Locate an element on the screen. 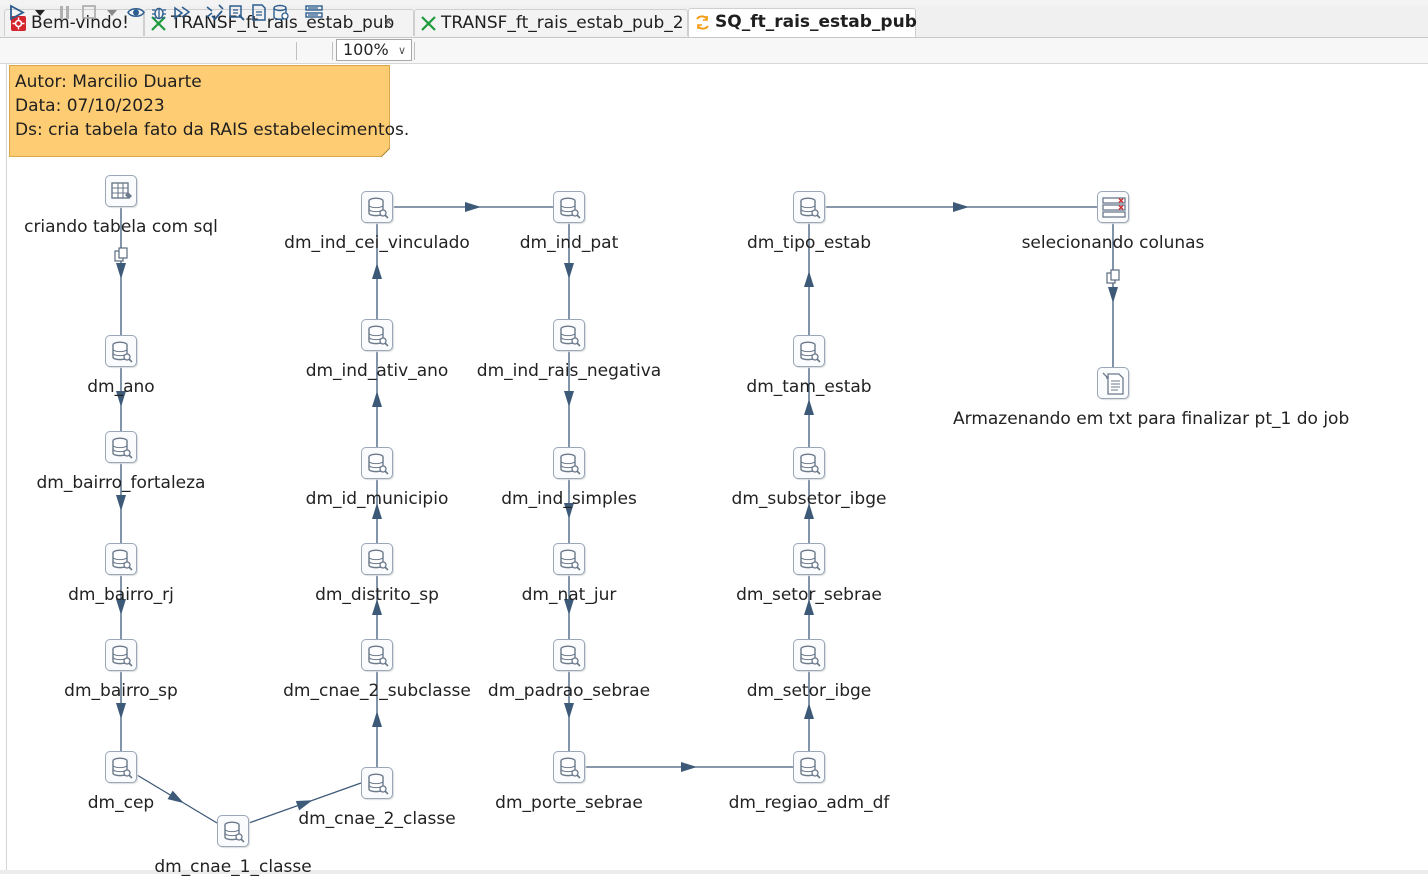  select-values-icon is located at coordinates (1114, 207).